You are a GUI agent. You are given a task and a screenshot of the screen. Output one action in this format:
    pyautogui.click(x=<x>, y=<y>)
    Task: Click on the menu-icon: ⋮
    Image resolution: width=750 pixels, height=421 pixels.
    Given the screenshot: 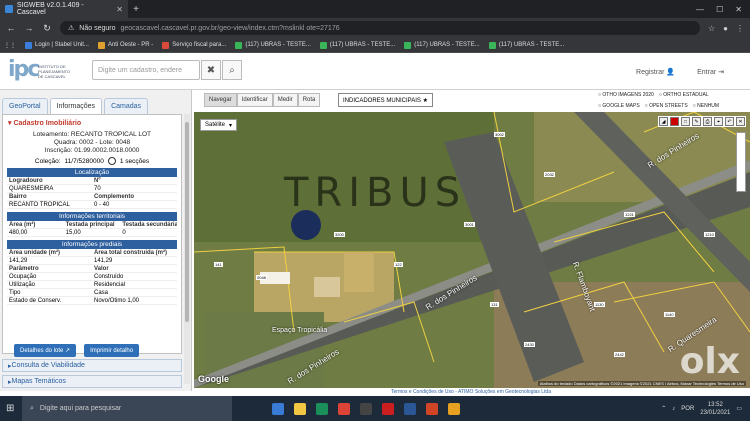 What is the action you would take?
    pyautogui.click(x=740, y=28)
    